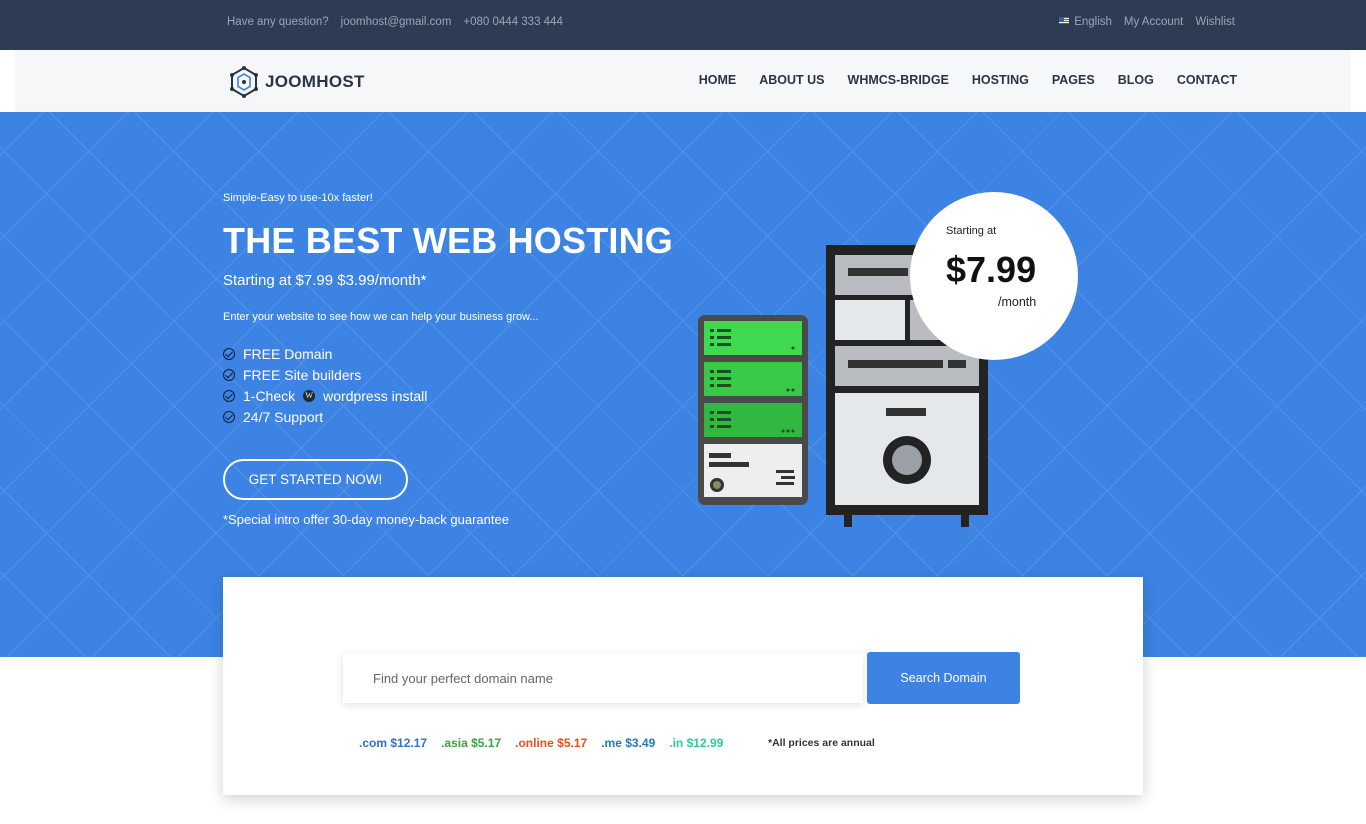 The width and height of the screenshot is (1366, 824). I want to click on nav-item-about-us: ABOUT US, so click(791, 80).